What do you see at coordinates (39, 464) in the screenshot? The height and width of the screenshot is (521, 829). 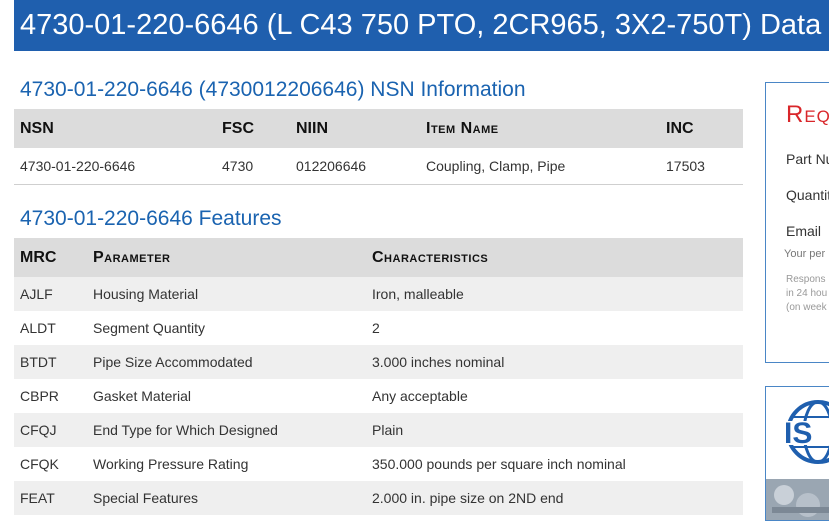 I see `cell-mrc: CFQK` at bounding box center [39, 464].